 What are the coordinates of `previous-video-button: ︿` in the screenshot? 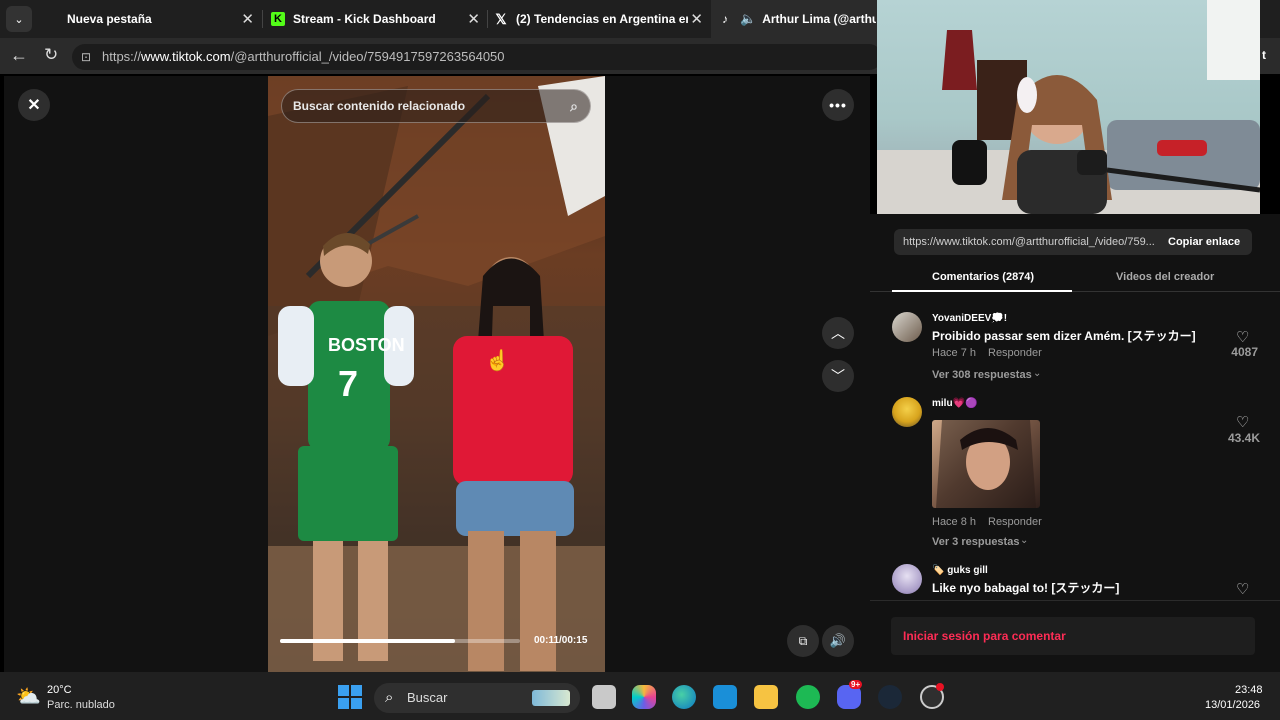 It's located at (838, 333).